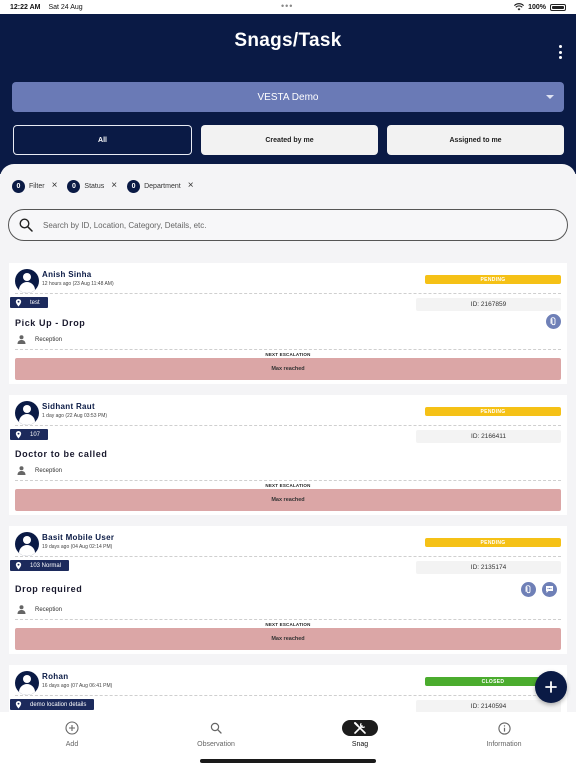  Describe the element at coordinates (102, 140) in the screenshot. I see `tab-all: All` at that location.